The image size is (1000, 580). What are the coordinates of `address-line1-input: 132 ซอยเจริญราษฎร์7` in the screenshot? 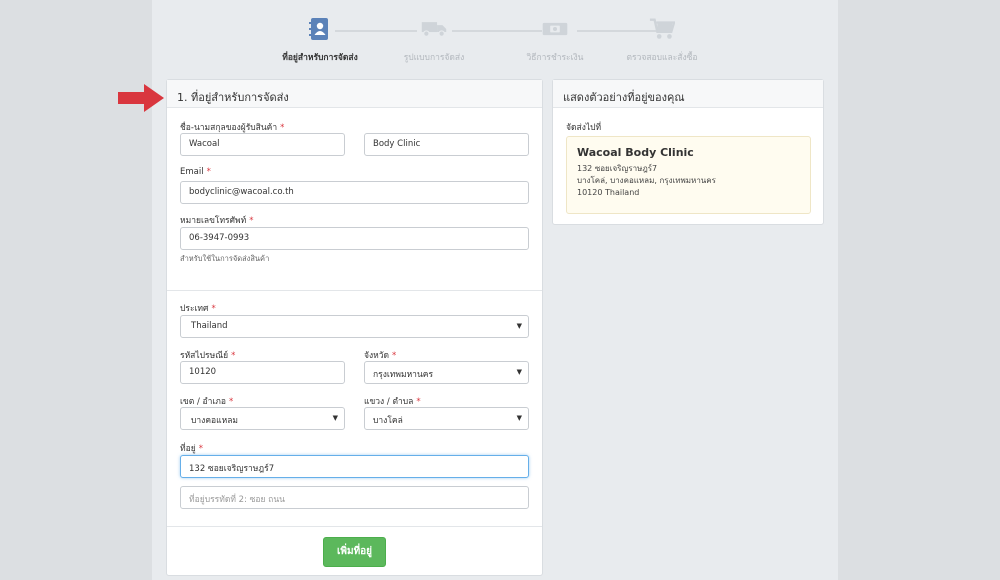 It's located at (354, 466).